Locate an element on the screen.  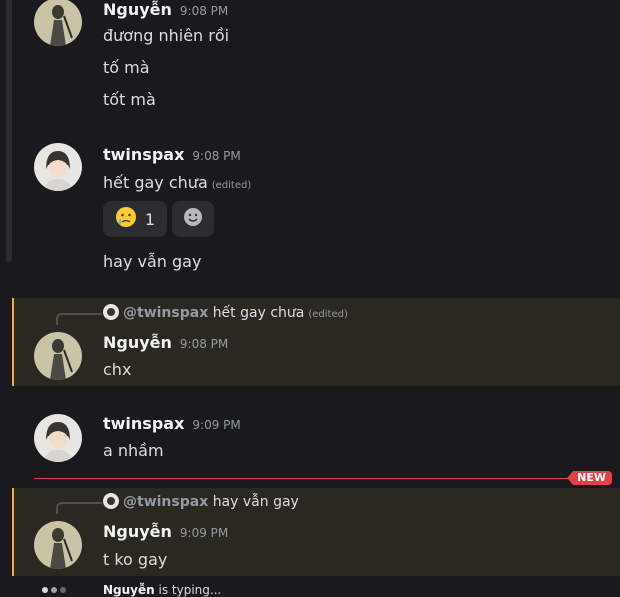
reply-text: hay vẫn gay is located at coordinates (255, 502).